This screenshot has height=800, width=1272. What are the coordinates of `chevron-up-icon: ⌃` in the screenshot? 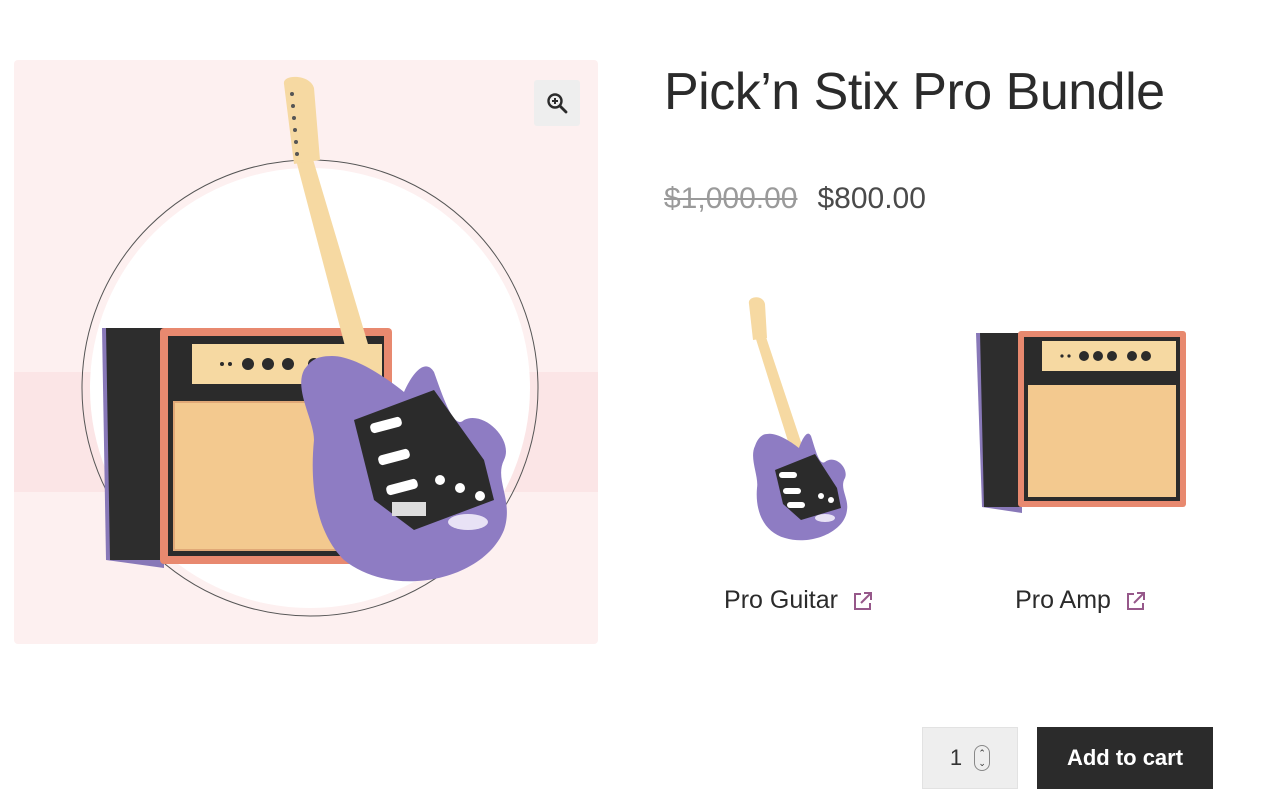 It's located at (982, 753).